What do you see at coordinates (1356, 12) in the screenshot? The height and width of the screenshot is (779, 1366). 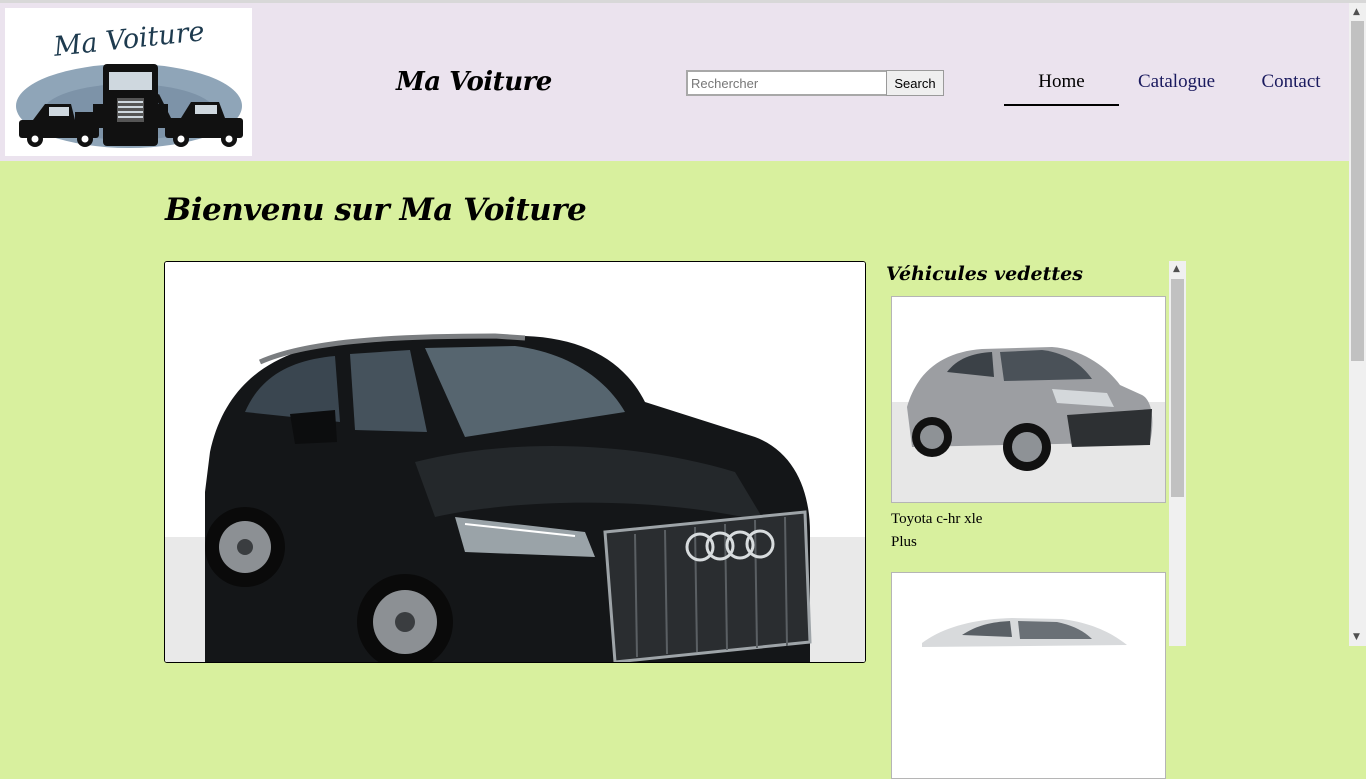 I see `scroll-up-arrow-icon: ▲` at bounding box center [1356, 12].